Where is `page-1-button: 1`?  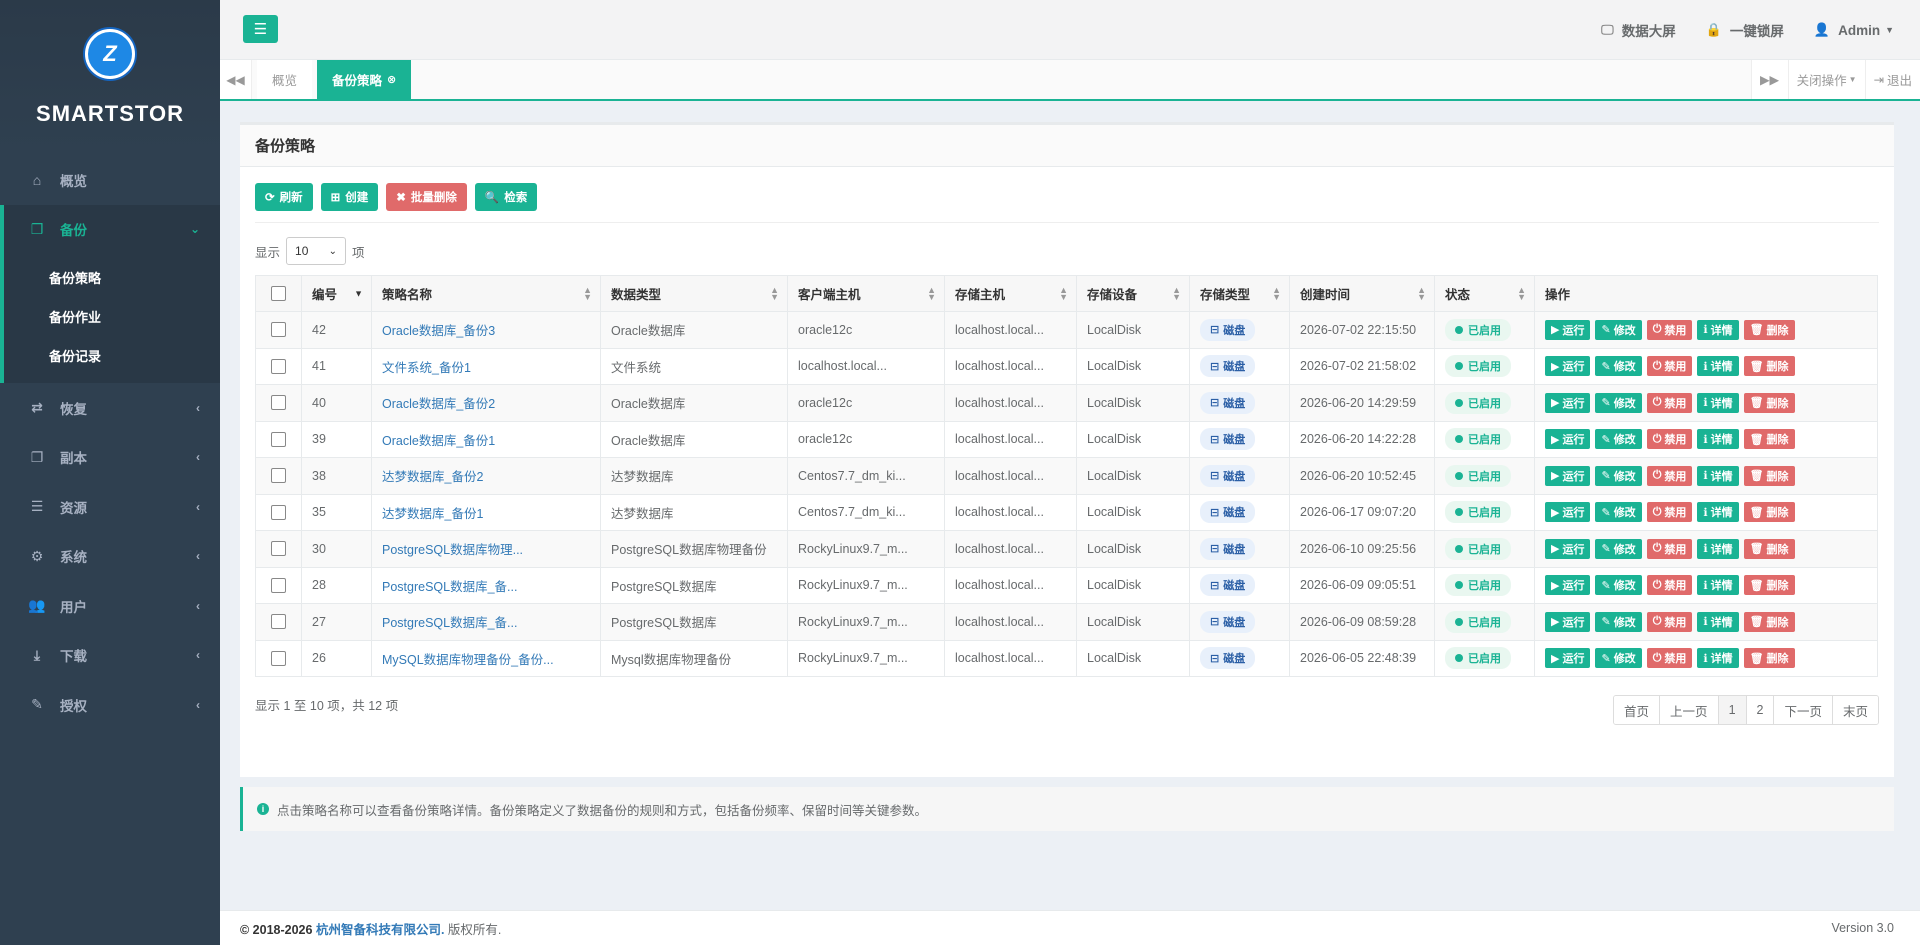
page-1-button: 1 is located at coordinates (1731, 710).